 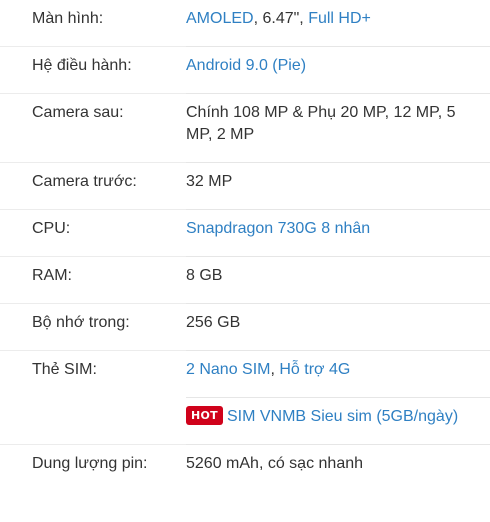 What do you see at coordinates (338, 280) in the screenshot?
I see `spec-value: 8 GB` at bounding box center [338, 280].